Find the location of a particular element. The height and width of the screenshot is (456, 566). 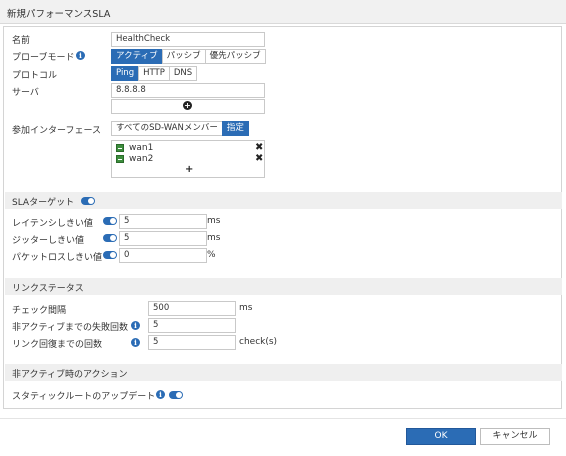

protocol-http-button: HTTP is located at coordinates (154, 73).